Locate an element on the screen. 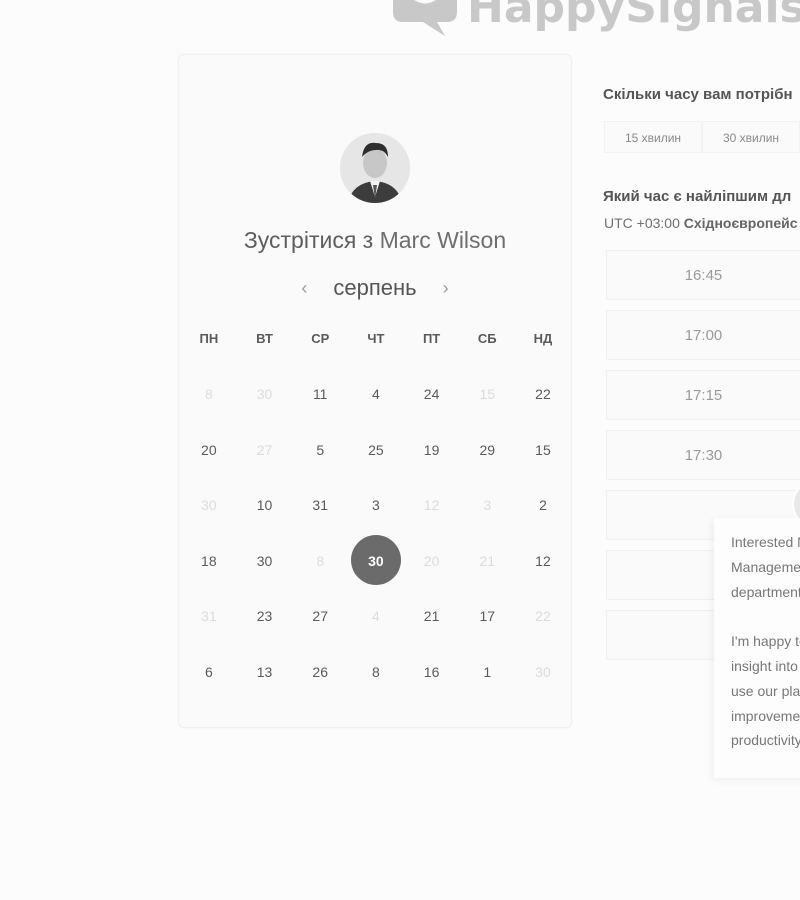  weekday-label: НД is located at coordinates (543, 338).